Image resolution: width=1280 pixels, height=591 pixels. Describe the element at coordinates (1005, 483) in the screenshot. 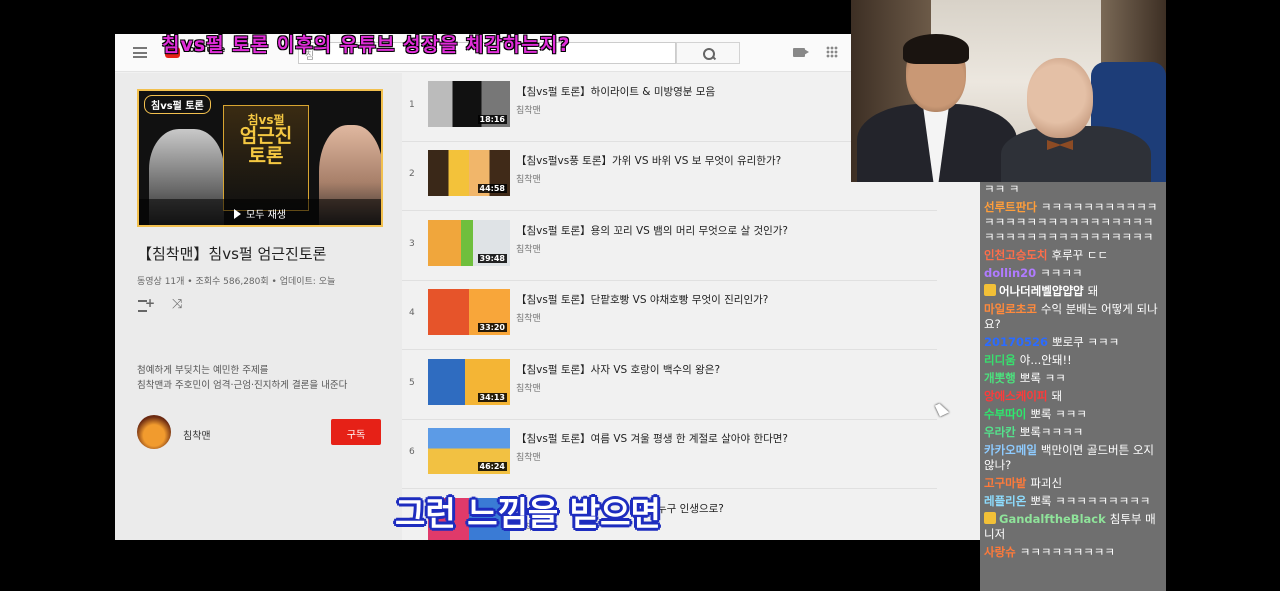

I see `chat-nickname: 고구마밭` at that location.